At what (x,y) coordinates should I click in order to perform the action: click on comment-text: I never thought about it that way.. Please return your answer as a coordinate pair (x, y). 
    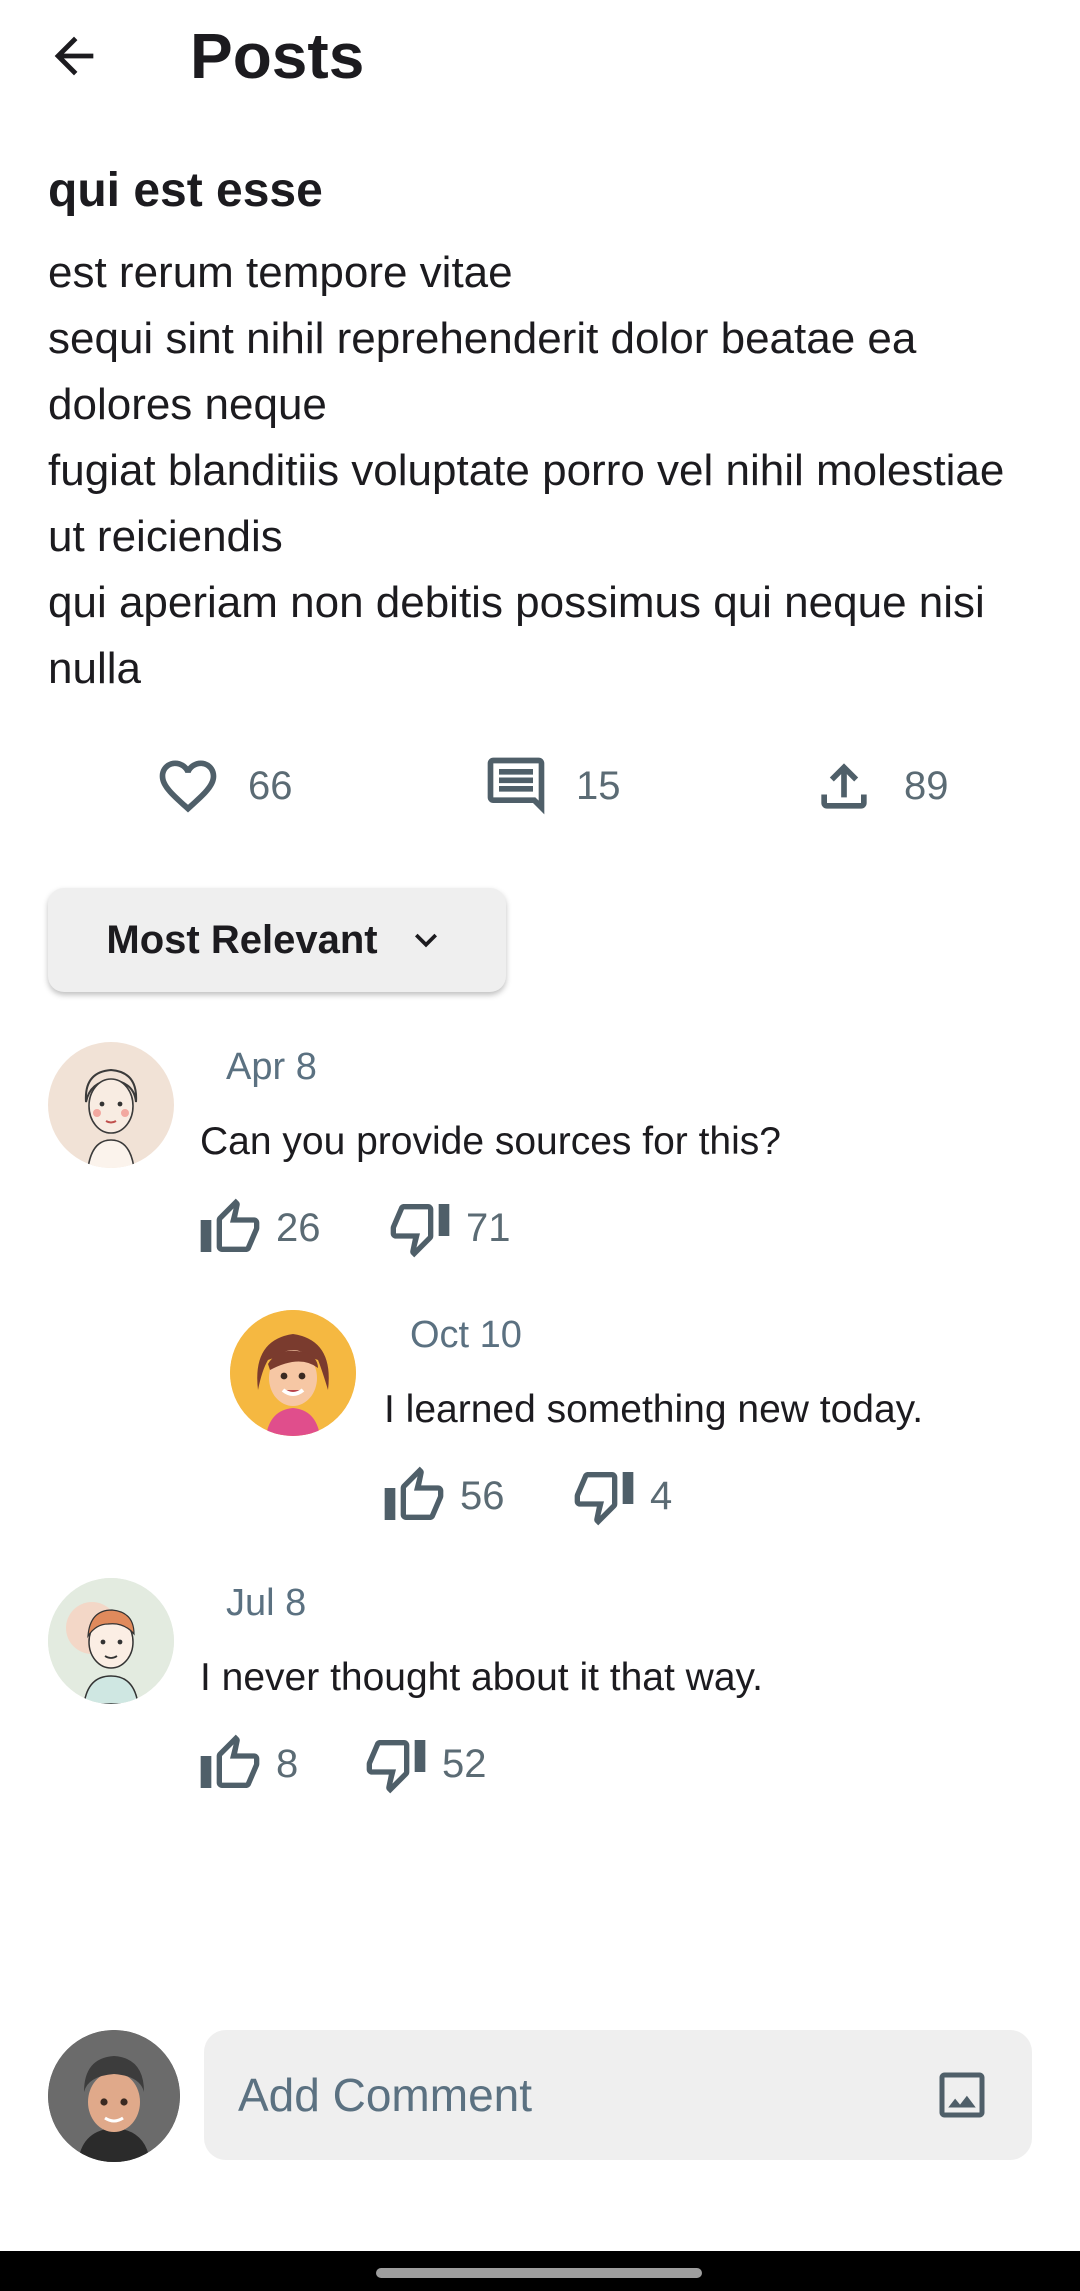
    Looking at the image, I should click on (481, 1677).